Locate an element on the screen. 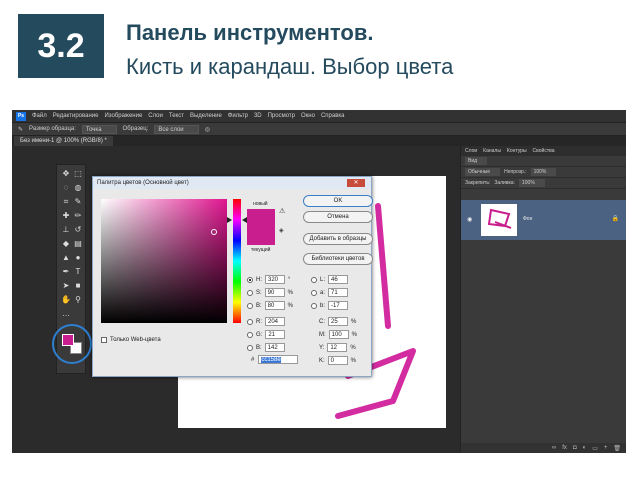 This screenshot has width=640, height=480. a-input: 71 is located at coordinates (338, 292).